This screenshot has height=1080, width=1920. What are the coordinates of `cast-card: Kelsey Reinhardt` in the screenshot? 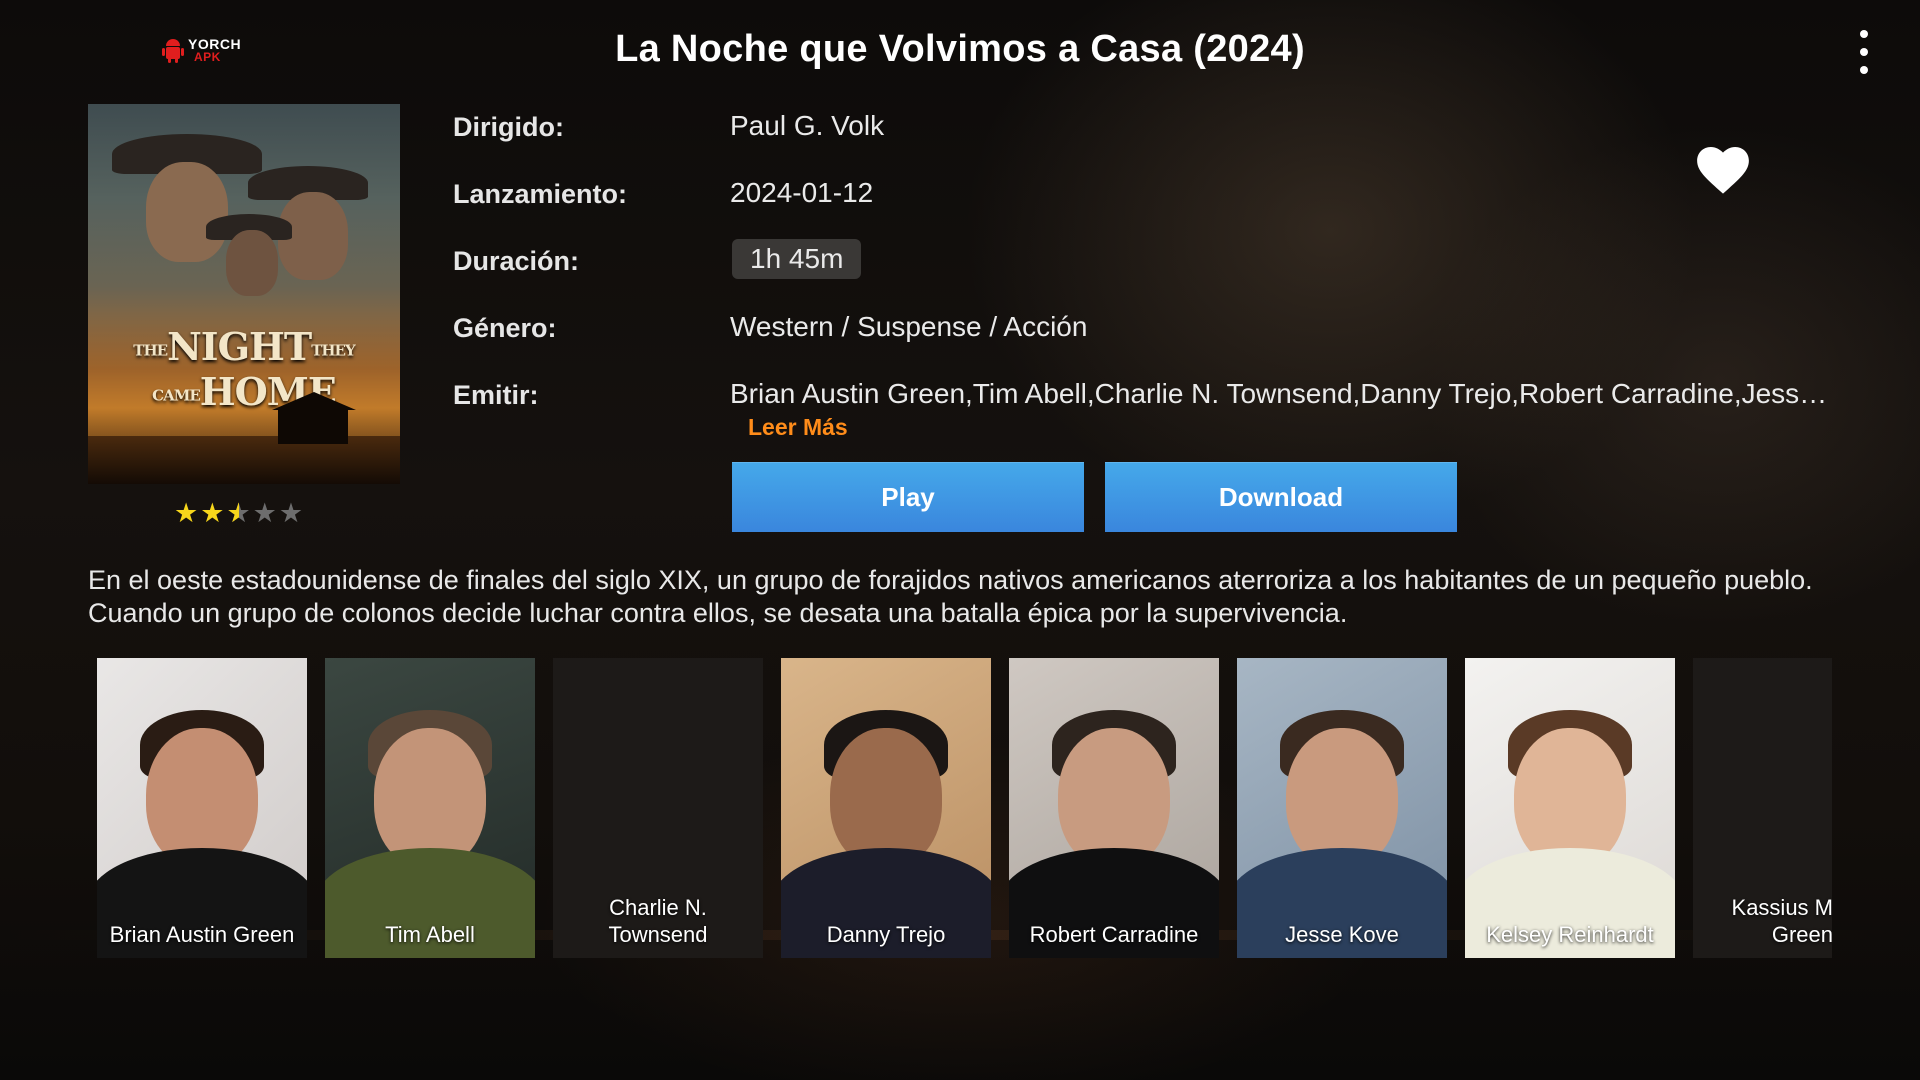 It's located at (1570, 808).